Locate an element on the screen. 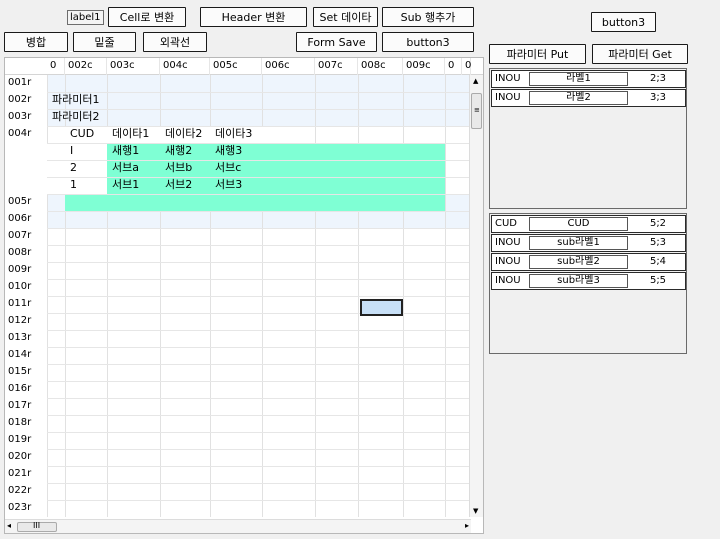 This screenshot has width=720, height=539. sub-cell: I is located at coordinates (70, 151).